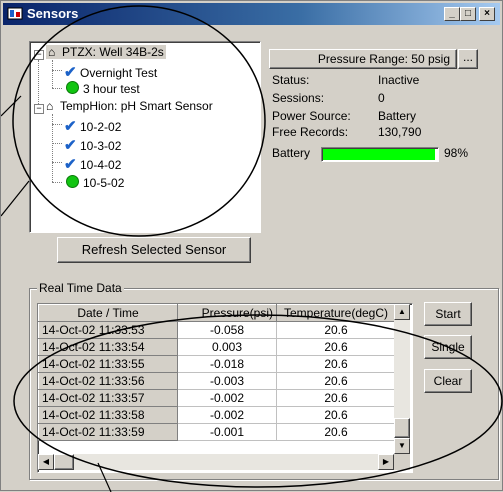  What do you see at coordinates (64, 462) in the screenshot?
I see `horizontal-scroll-thumb` at bounding box center [64, 462].